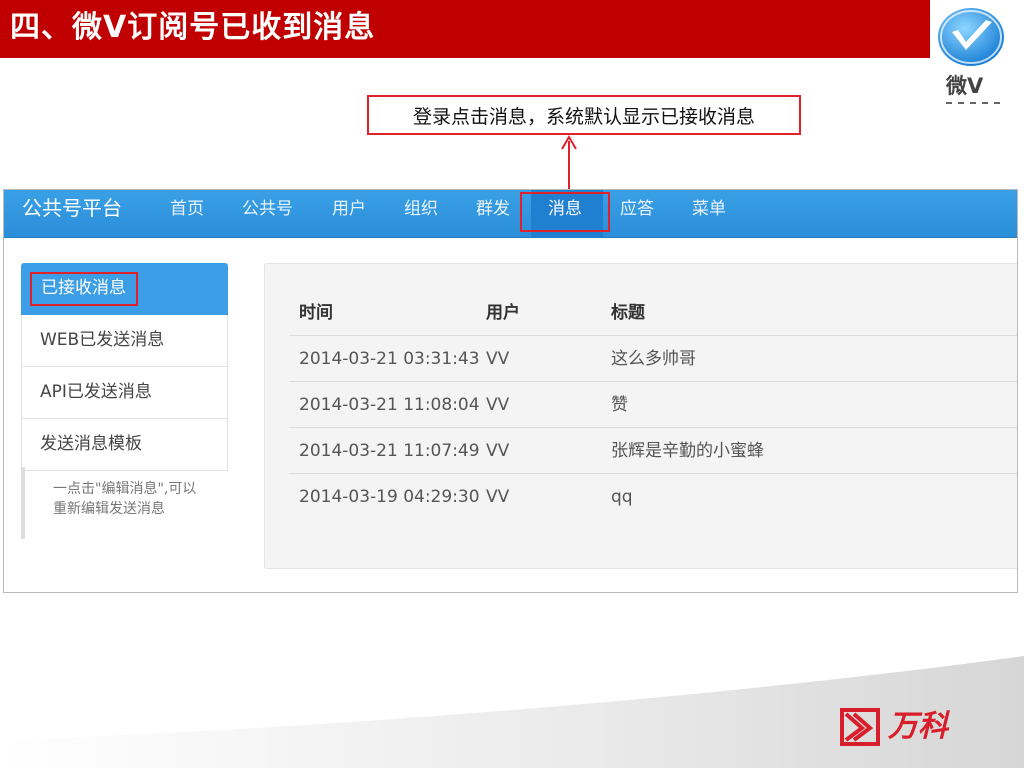 This screenshot has width=1024, height=768. I want to click on callout-box: 登录点击消息，系统默认显示已接收消息, so click(584, 115).